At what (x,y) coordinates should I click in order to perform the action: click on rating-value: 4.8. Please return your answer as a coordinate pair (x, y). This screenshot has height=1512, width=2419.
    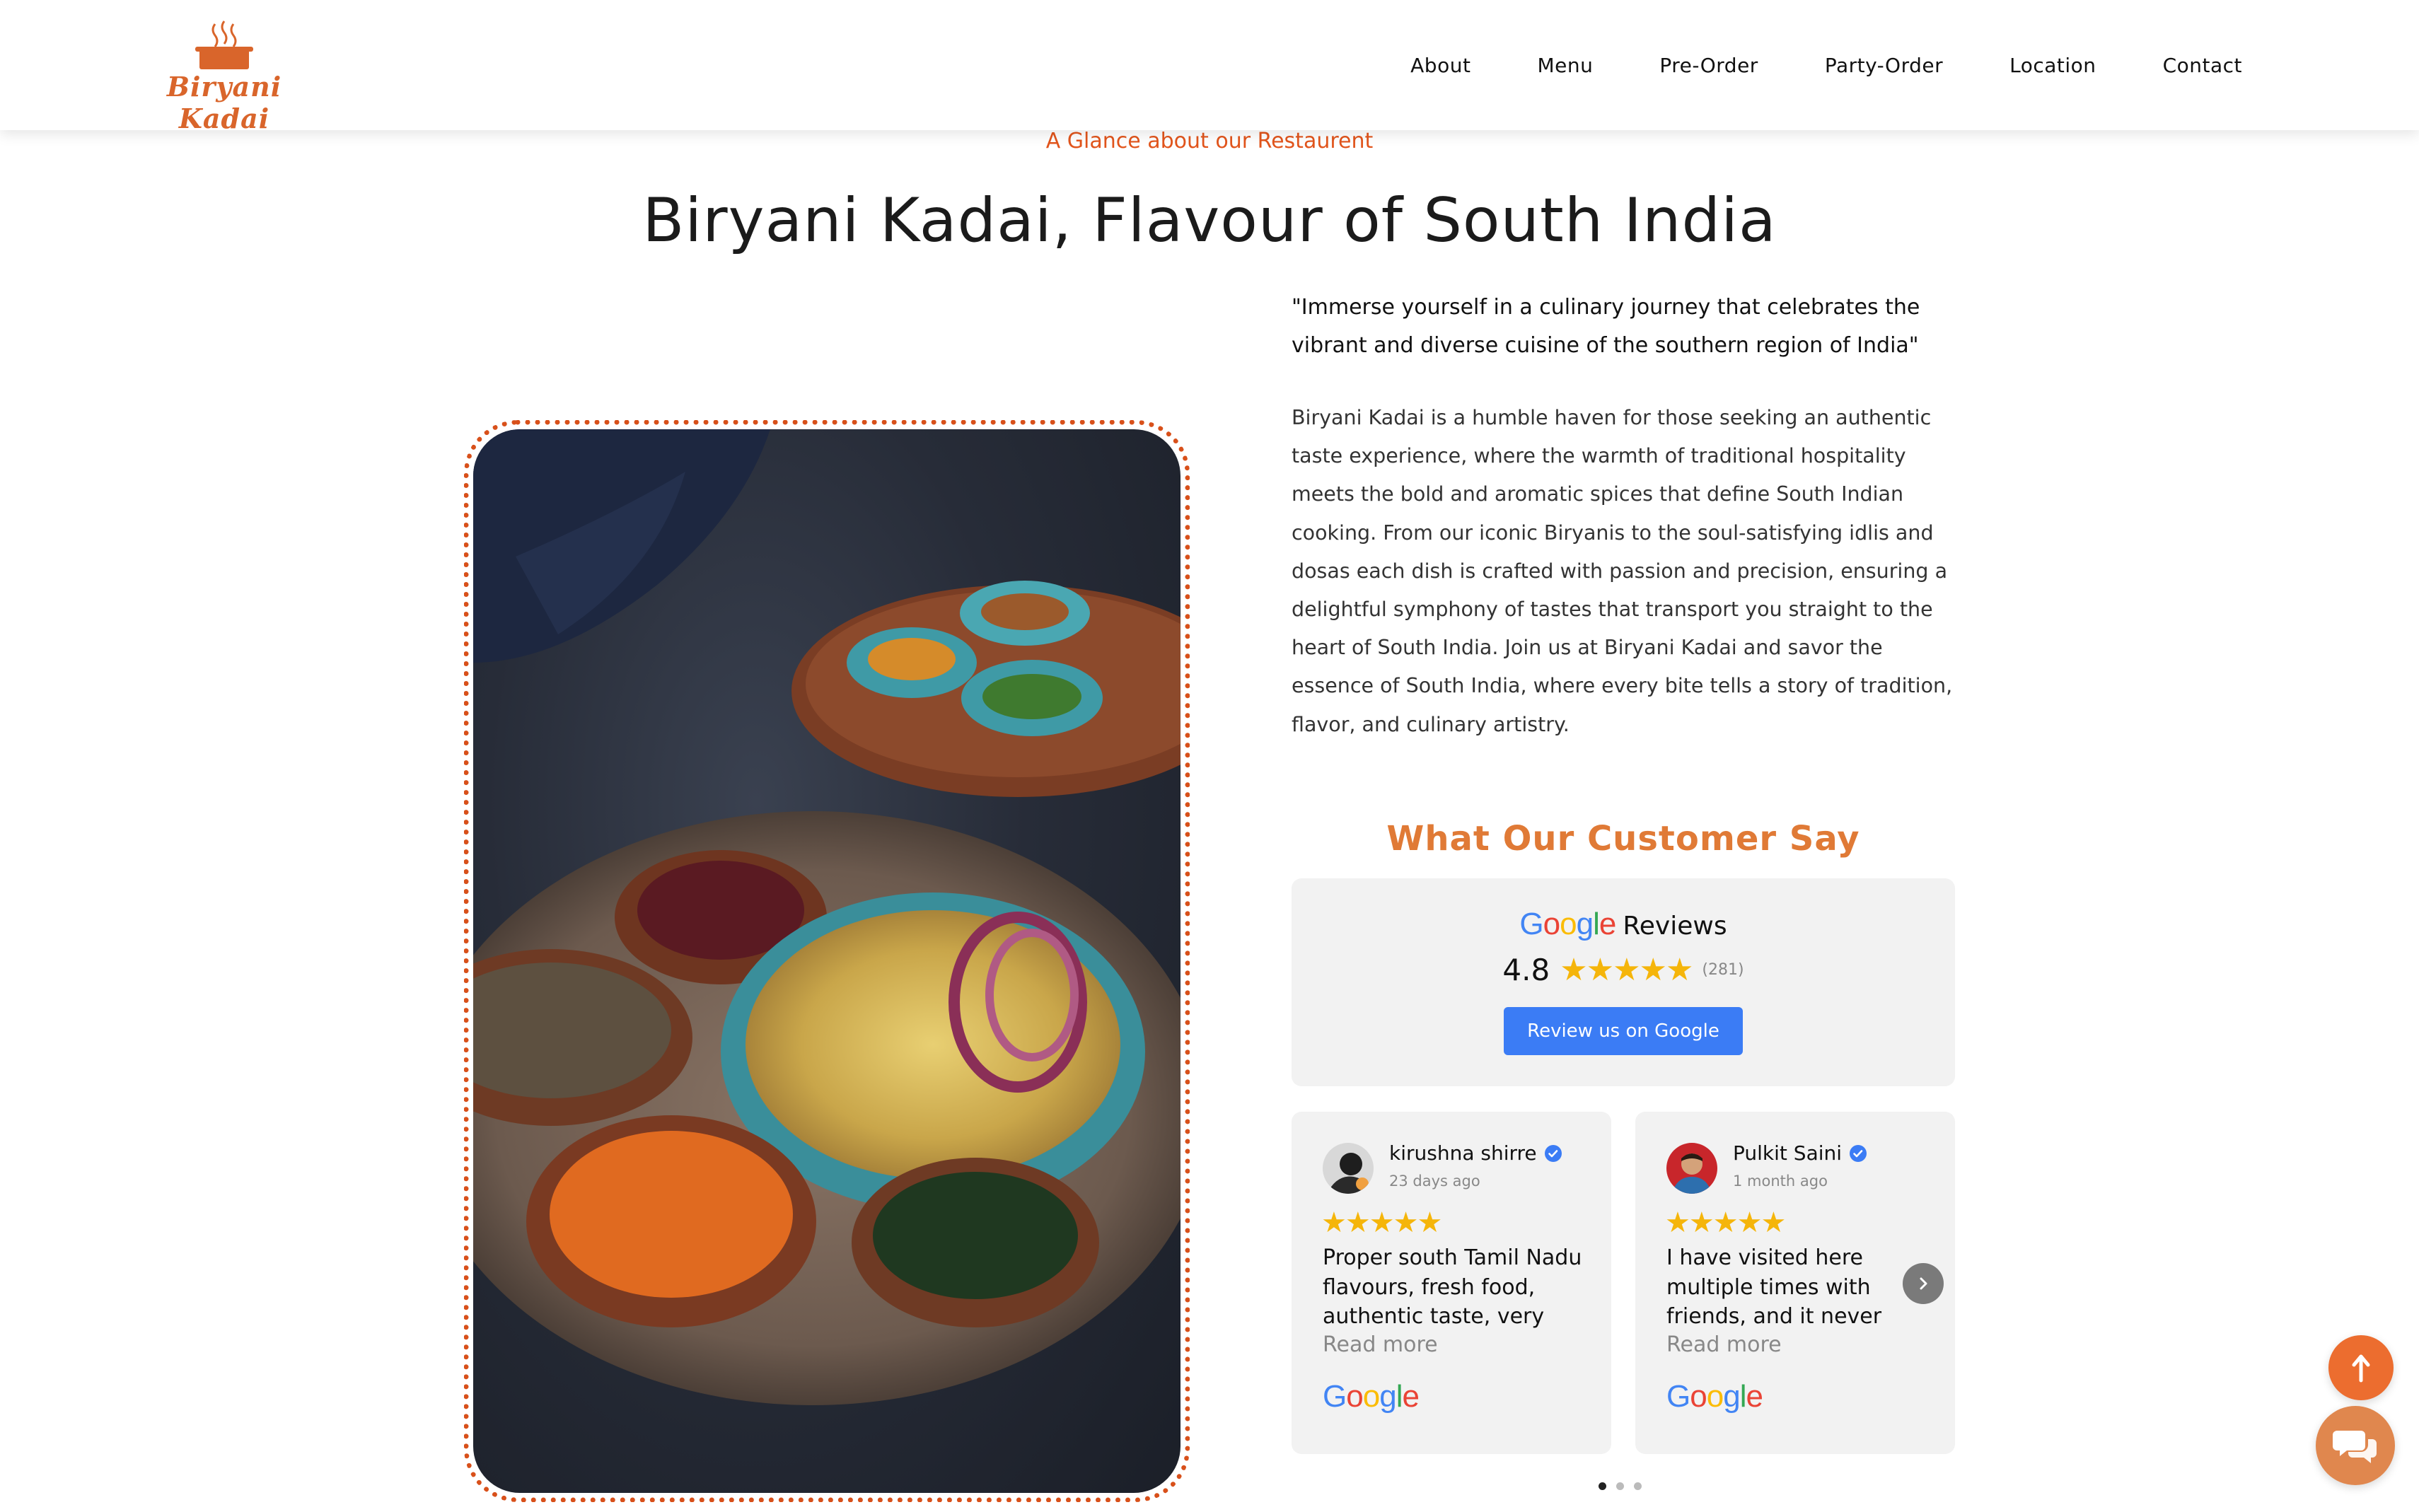
    Looking at the image, I should click on (1526, 970).